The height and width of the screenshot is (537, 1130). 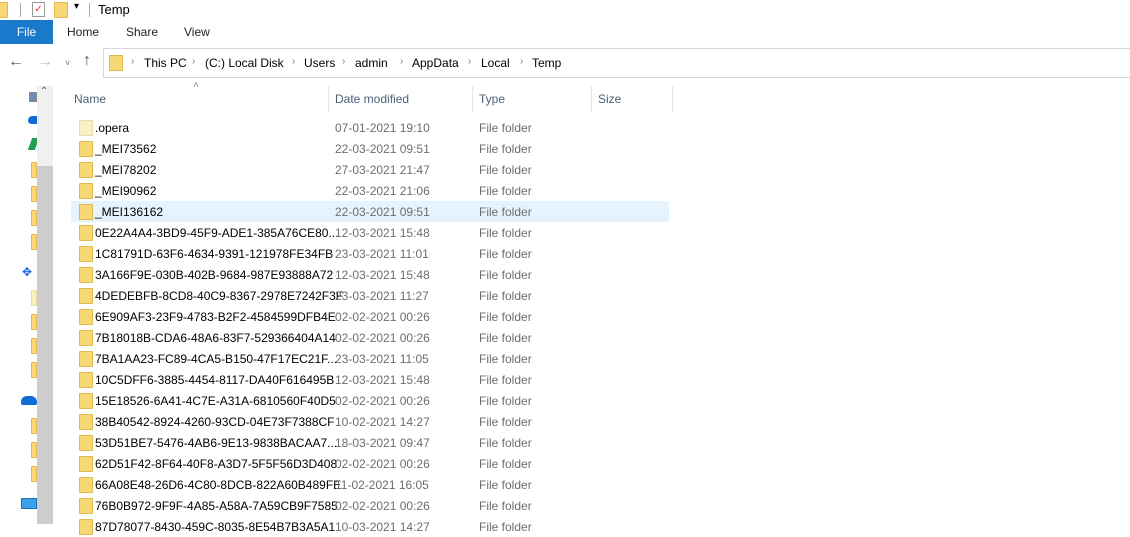 I want to click on ribbon-tabs: File Home Share View, so click(x=565, y=32).